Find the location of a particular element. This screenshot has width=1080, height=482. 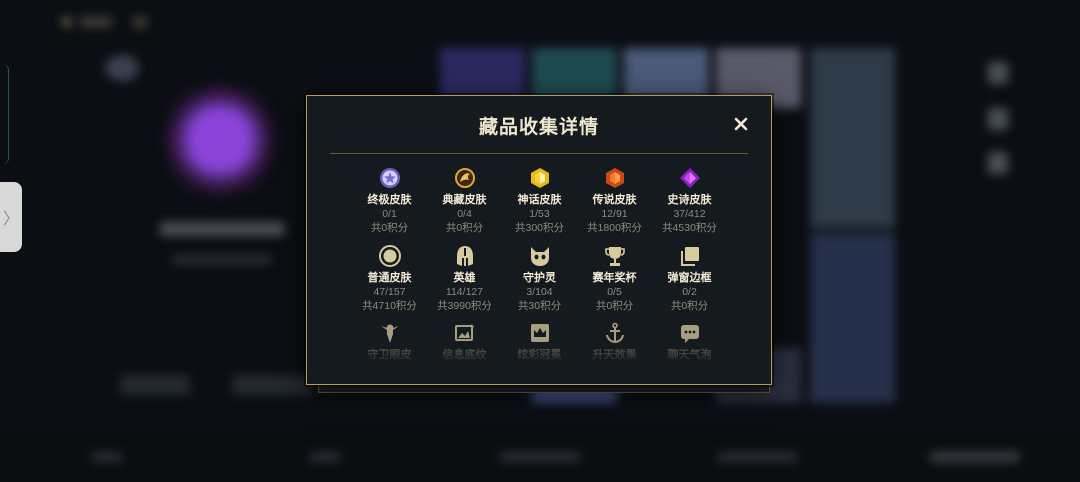

category-name: 信息底纹 is located at coordinates (464, 355).